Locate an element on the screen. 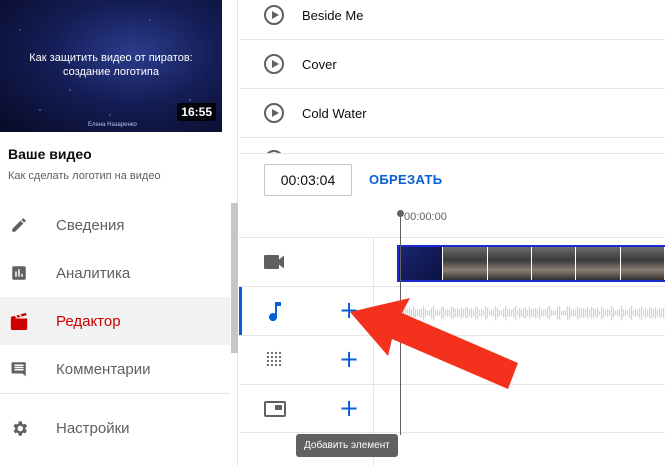  pencil-icon is located at coordinates (19, 225).